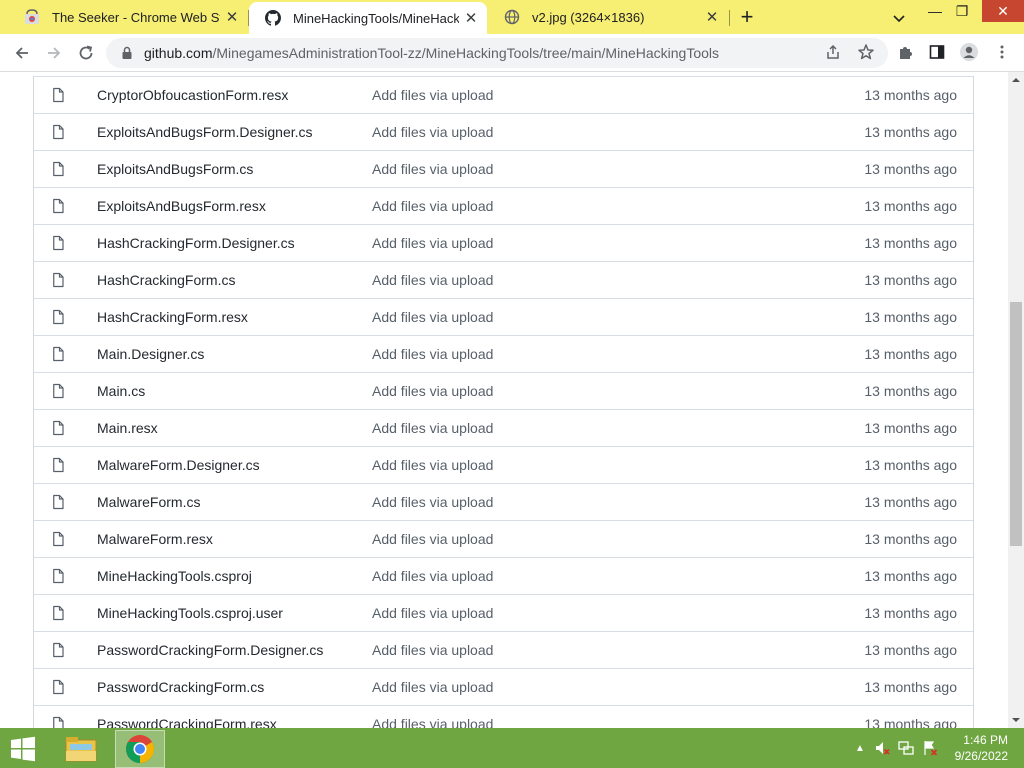 This screenshot has width=1024, height=768. Describe the element at coordinates (234, 539) in the screenshot. I see `file-name-link: MalwareForm.resx` at that location.